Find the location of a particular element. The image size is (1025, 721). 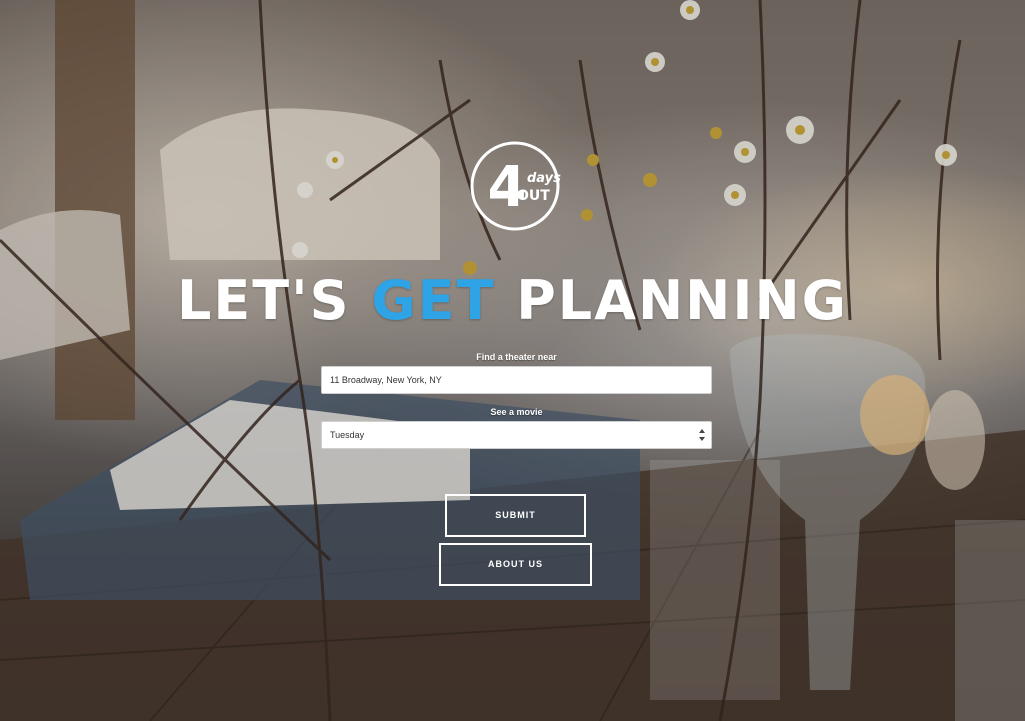

headline: LET'S GET PLANNING is located at coordinates (512, 301).